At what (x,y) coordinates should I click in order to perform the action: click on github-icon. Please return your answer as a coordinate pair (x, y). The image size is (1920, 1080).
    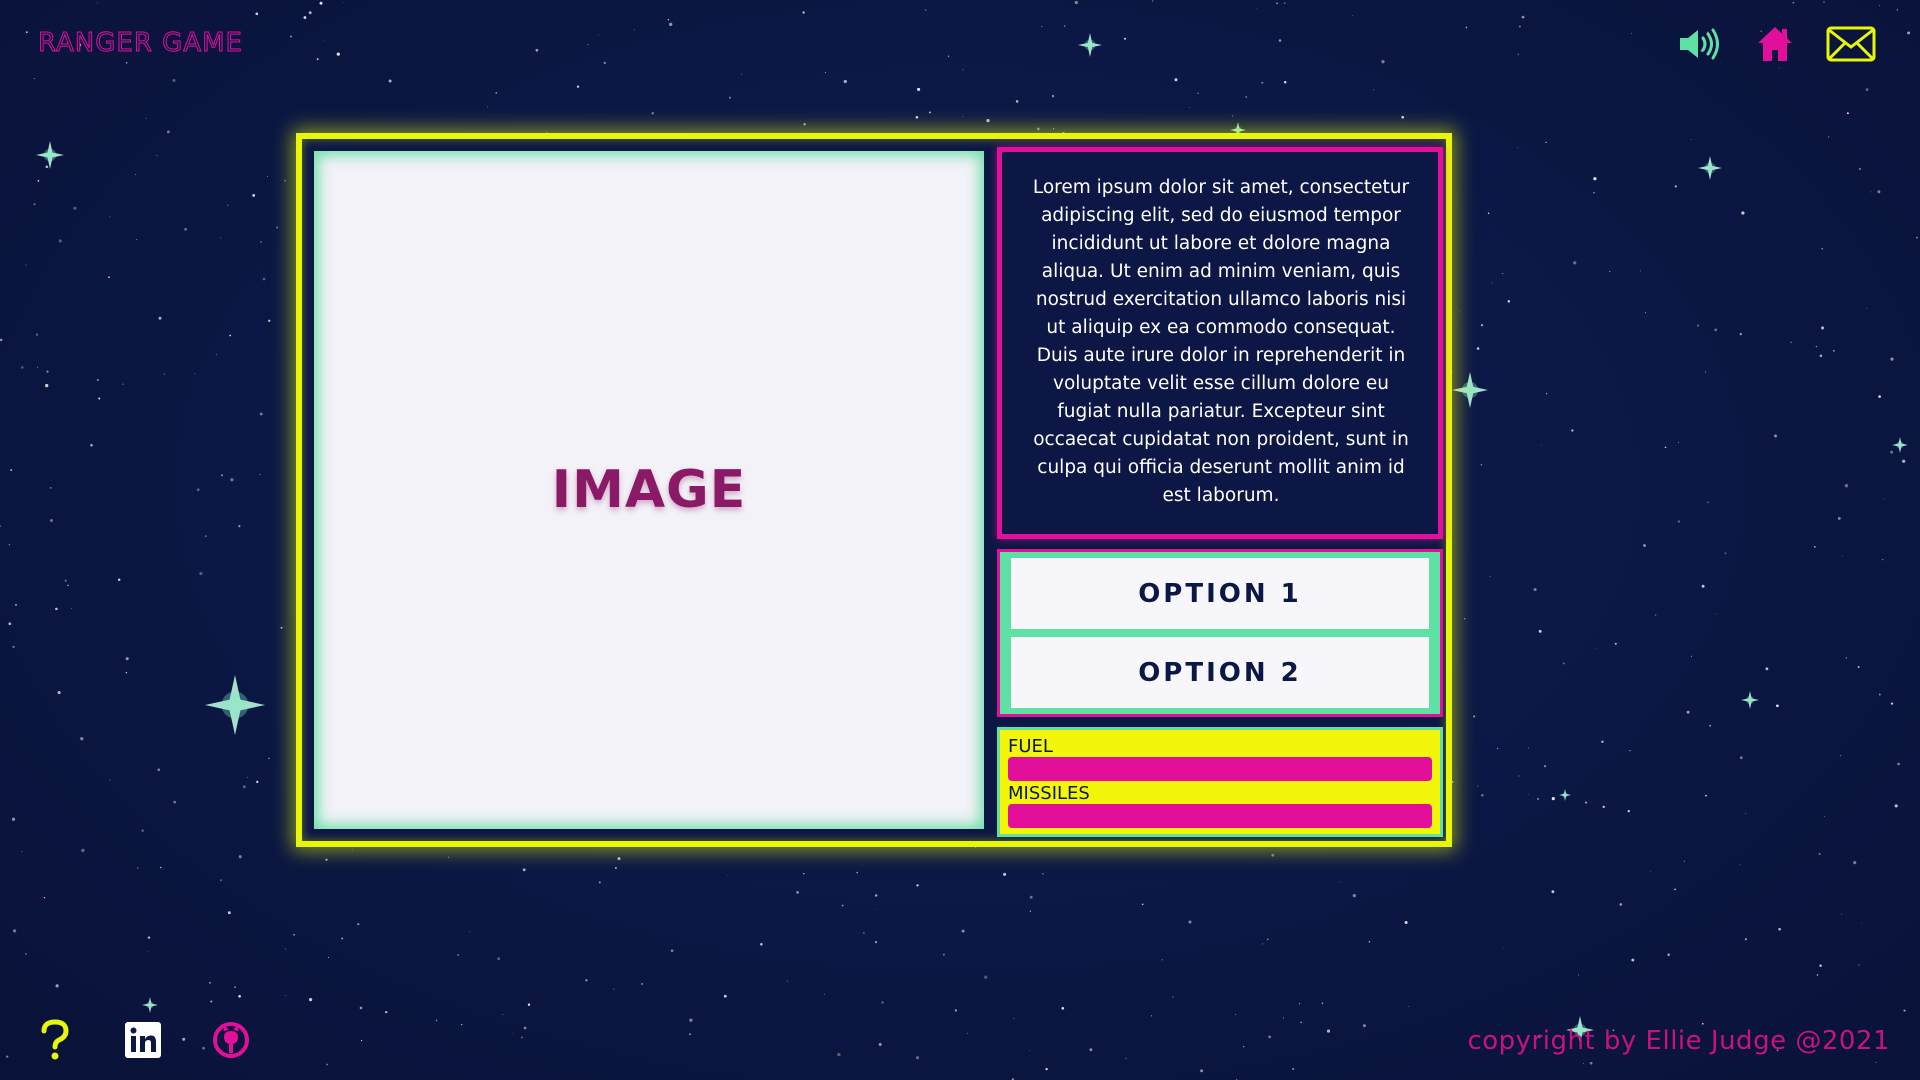
    Looking at the image, I should click on (231, 1040).